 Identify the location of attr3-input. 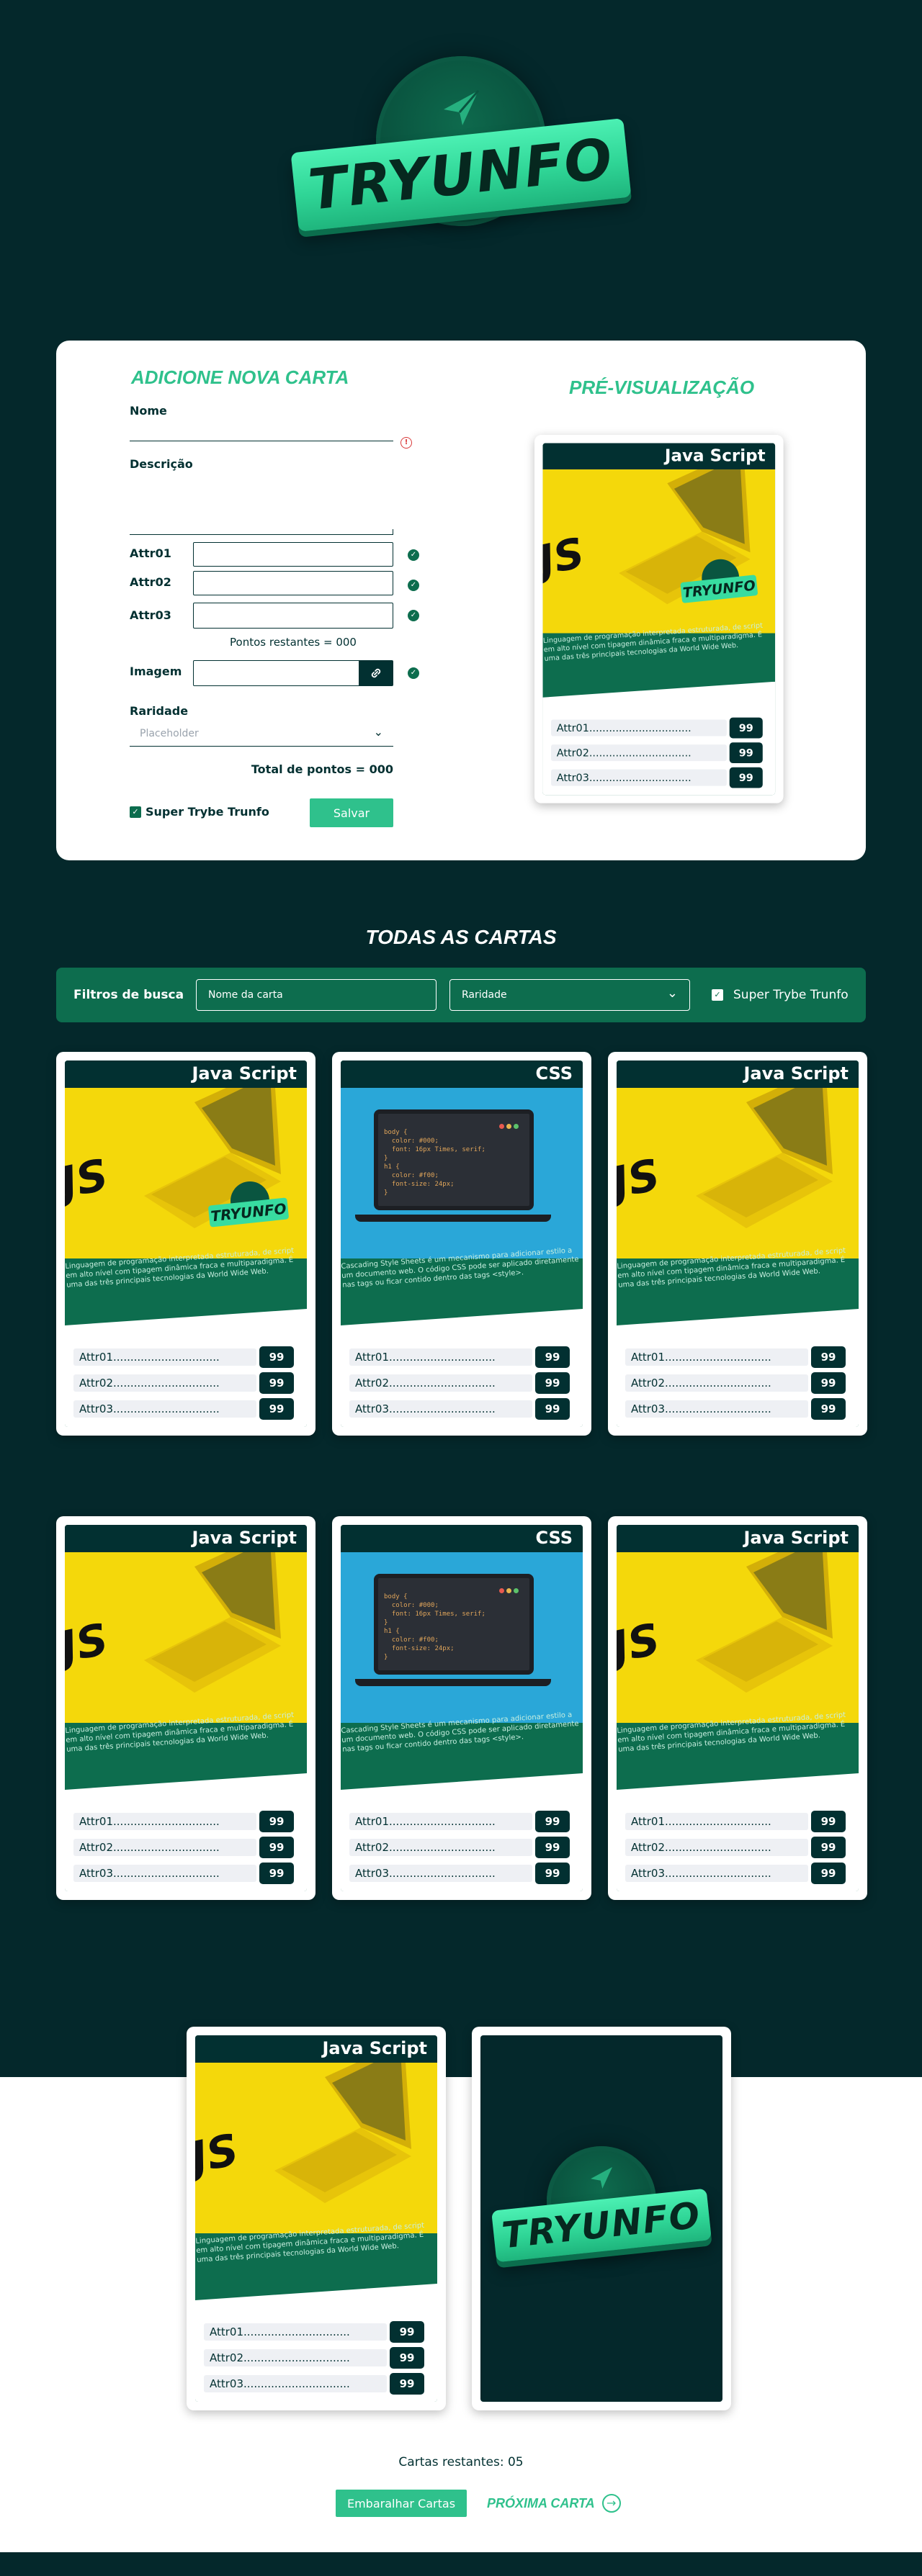
(293, 616).